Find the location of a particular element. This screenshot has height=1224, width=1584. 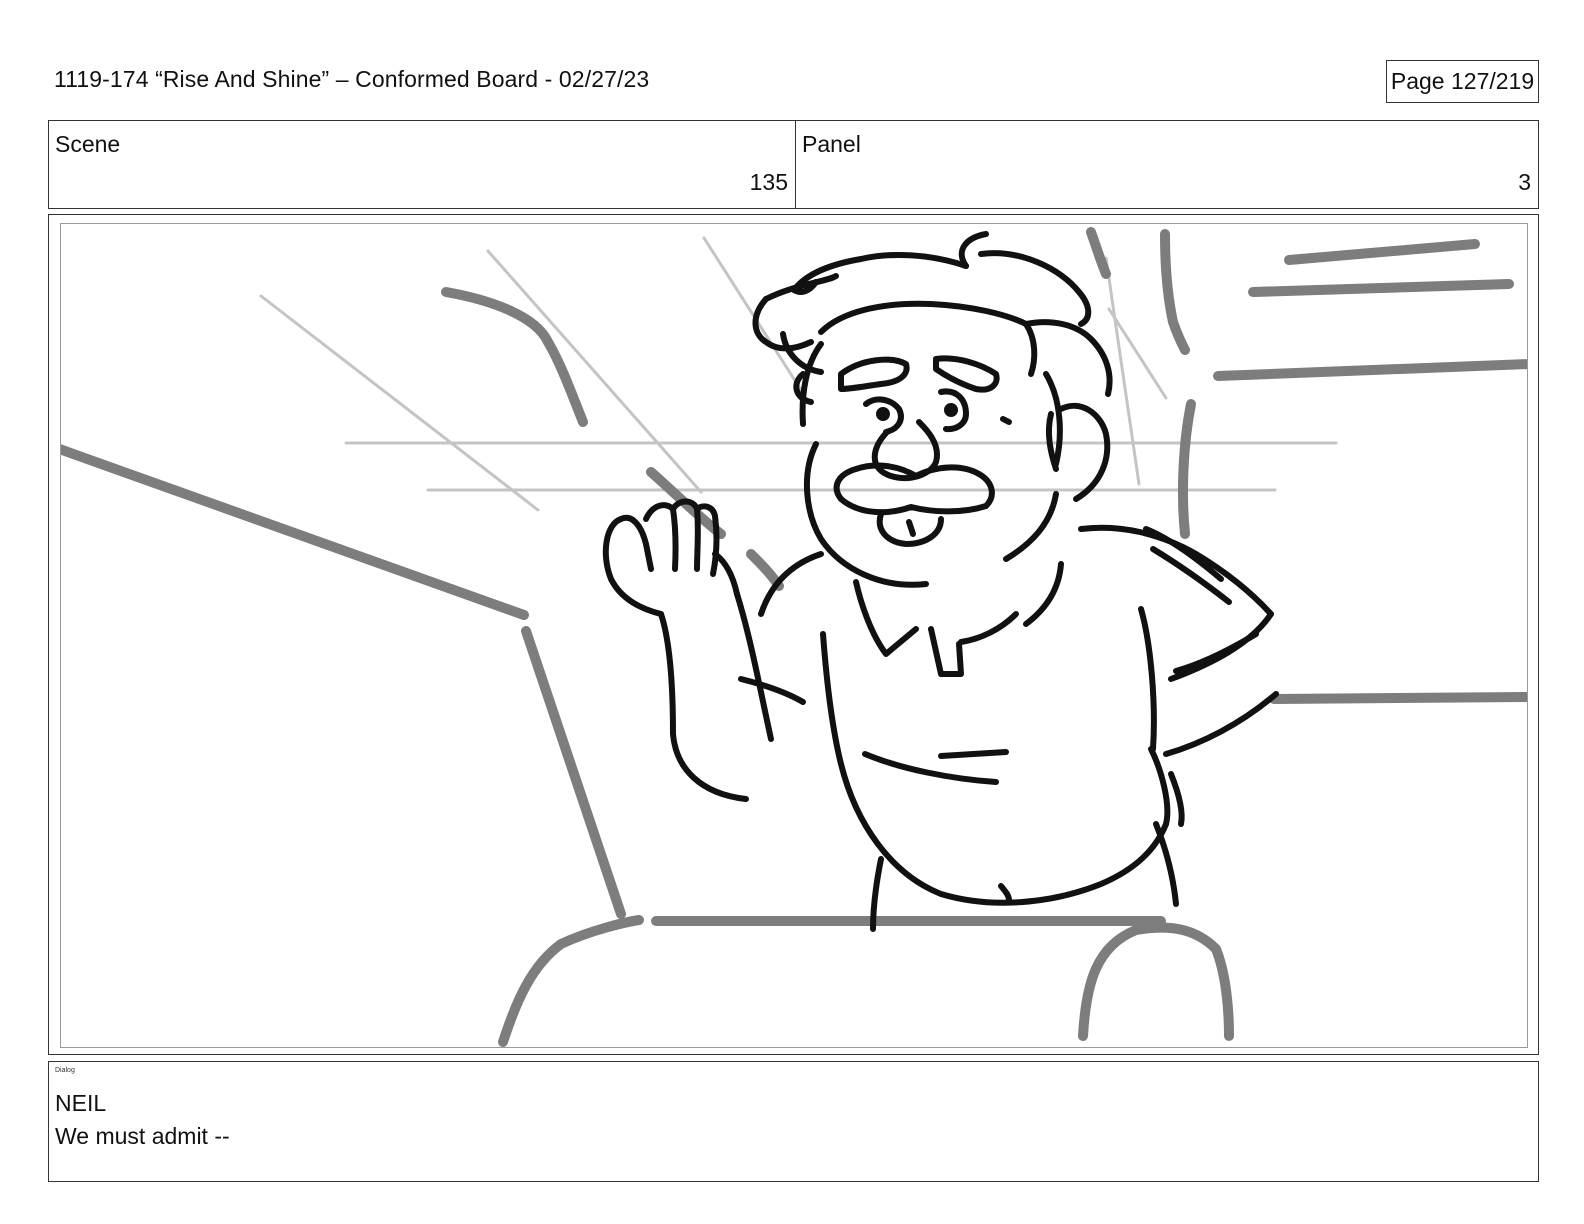

panel-label: Panel is located at coordinates (831, 144).